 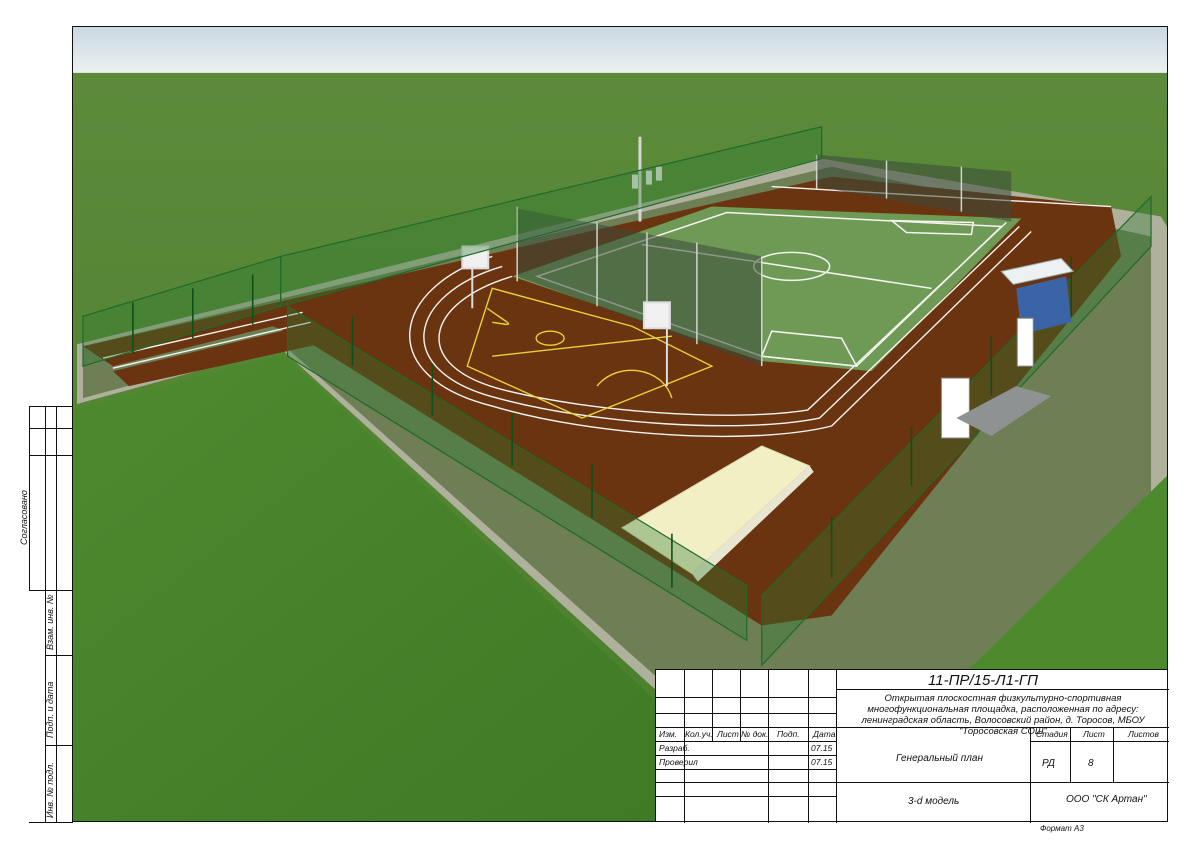 What do you see at coordinates (668, 734) in the screenshot?
I see `header-izm: Изм.` at bounding box center [668, 734].